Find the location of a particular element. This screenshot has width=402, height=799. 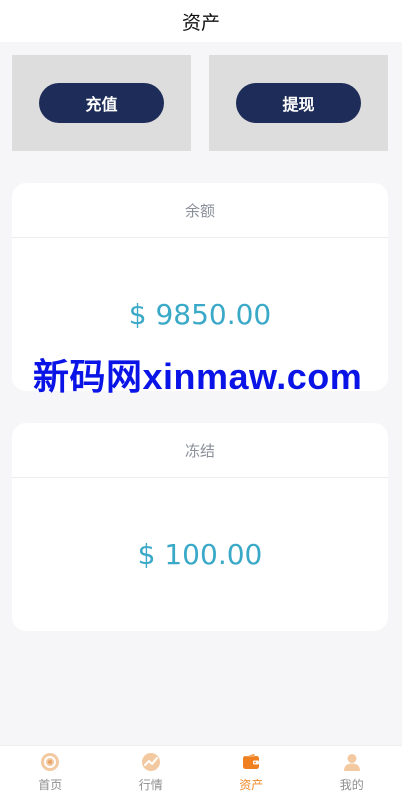

frozen-amount: $ 100.00 is located at coordinates (200, 554).